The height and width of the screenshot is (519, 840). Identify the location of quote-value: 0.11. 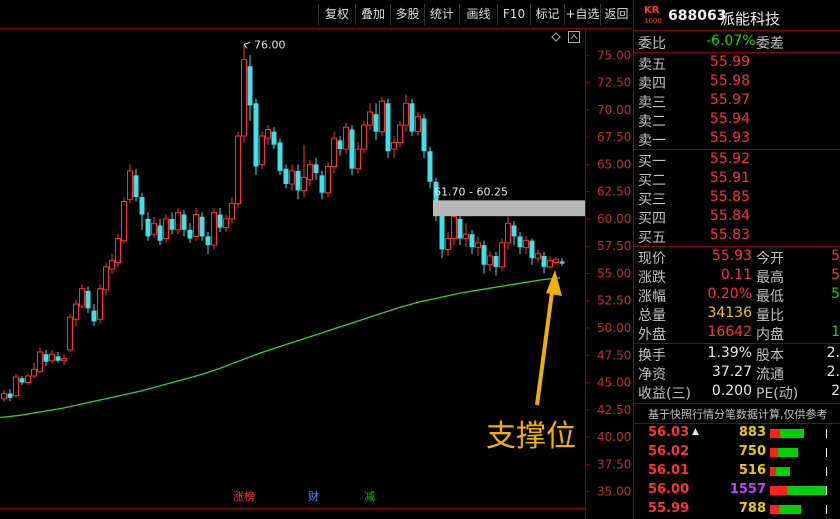
(736, 275).